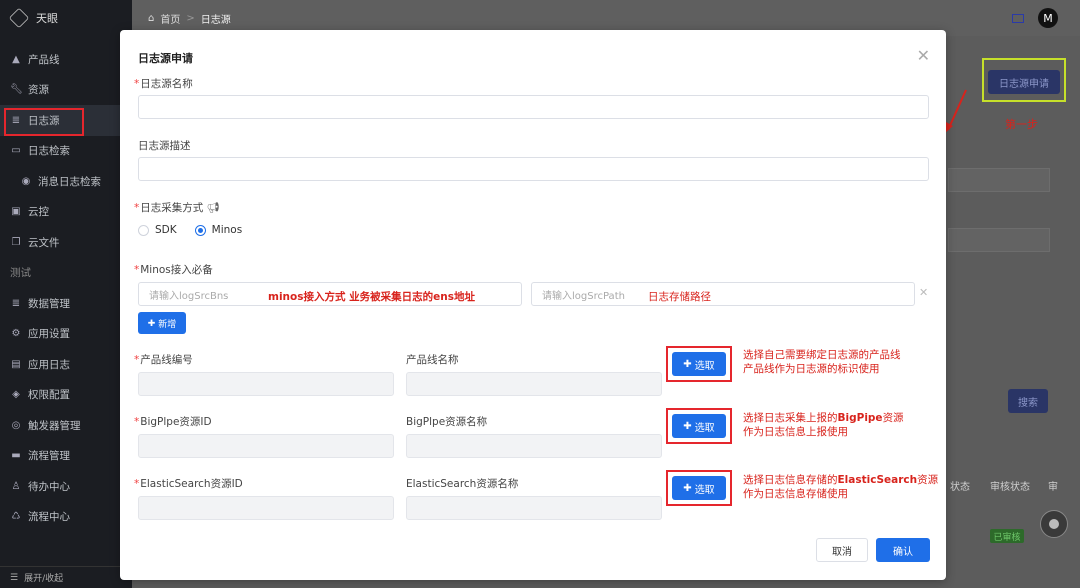 This screenshot has width=1080, height=588. I want to click on search-log-icon: ▭, so click(16, 151).